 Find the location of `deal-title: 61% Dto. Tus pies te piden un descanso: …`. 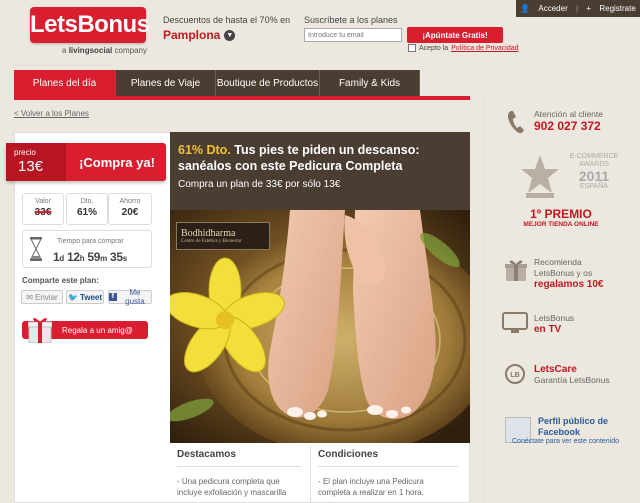

deal-title: 61% Dto. Tus pies te piden un descanso: … is located at coordinates (320, 158).